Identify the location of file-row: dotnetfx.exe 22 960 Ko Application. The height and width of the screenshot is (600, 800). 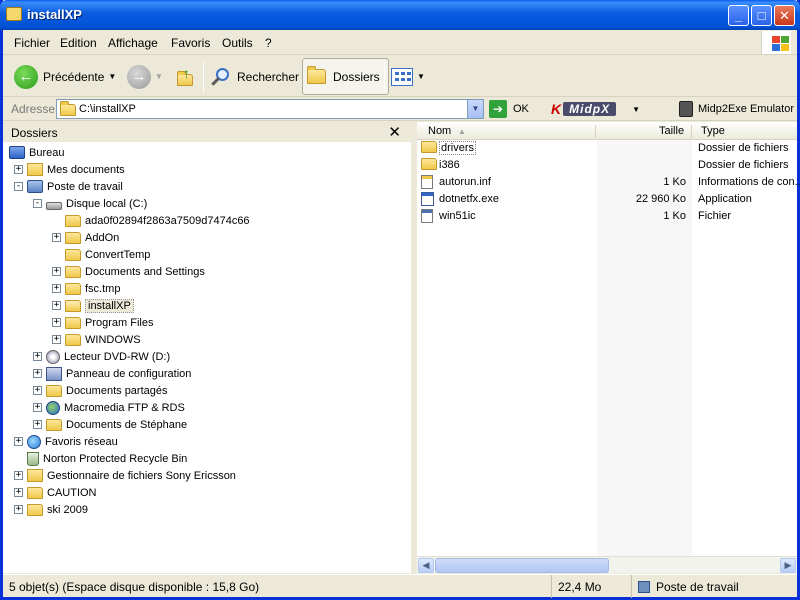
(607, 199).